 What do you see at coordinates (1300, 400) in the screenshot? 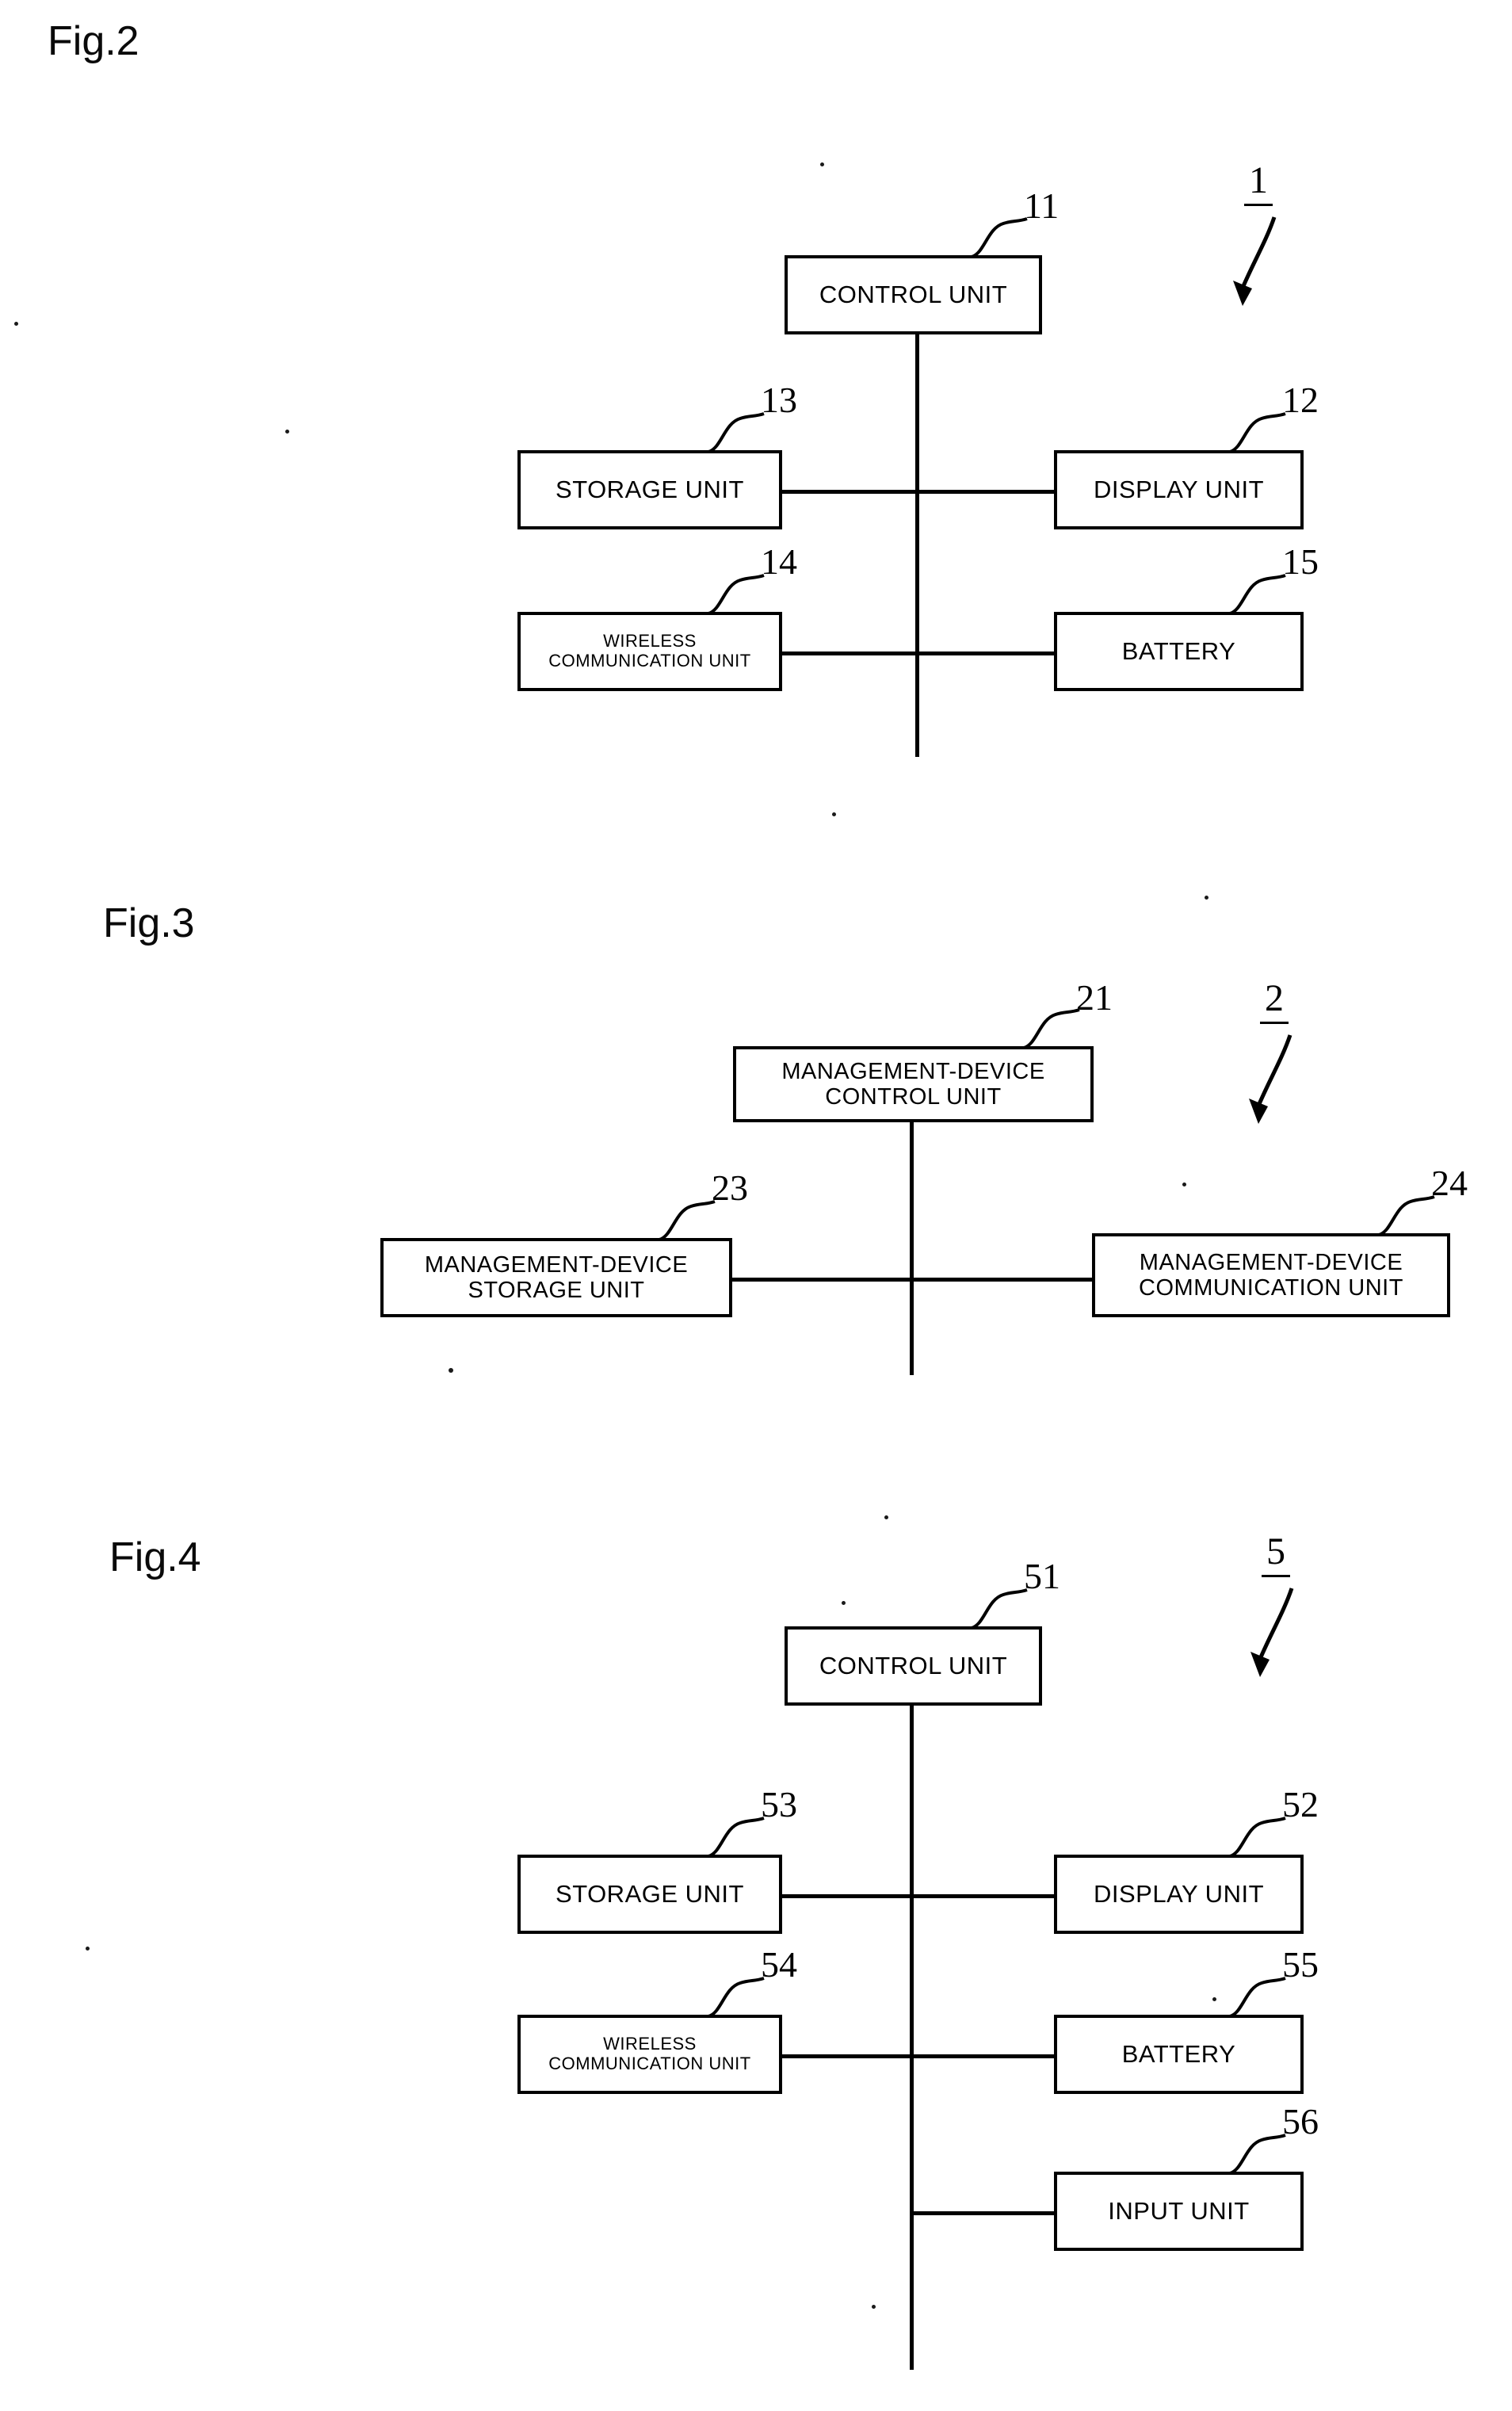
I see `fig2-lead-number-12: 12` at bounding box center [1300, 400].